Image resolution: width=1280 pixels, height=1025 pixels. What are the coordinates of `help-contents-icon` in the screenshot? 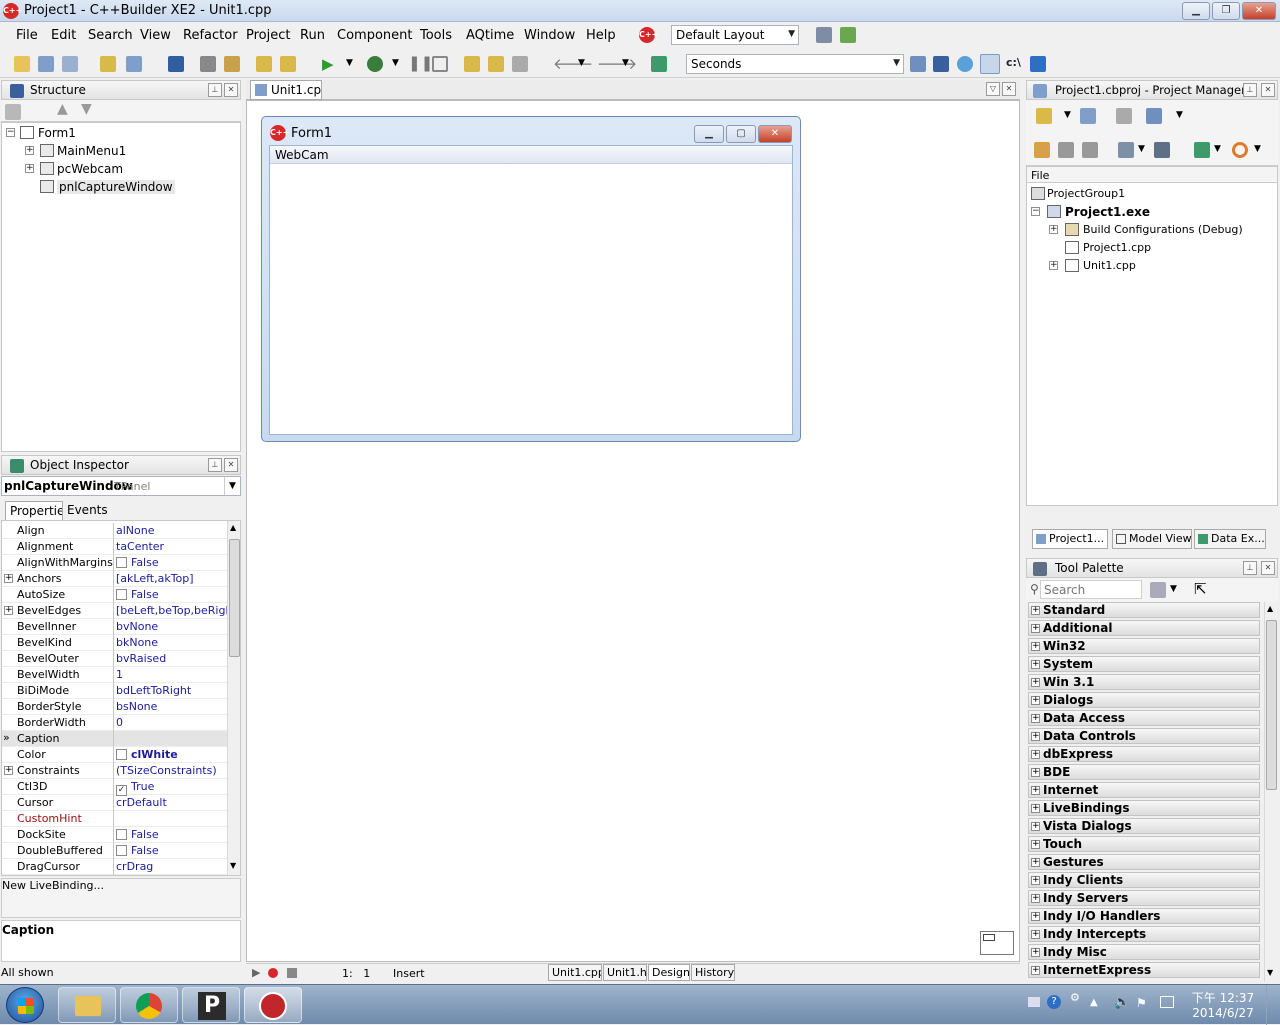 It's located at (659, 64).